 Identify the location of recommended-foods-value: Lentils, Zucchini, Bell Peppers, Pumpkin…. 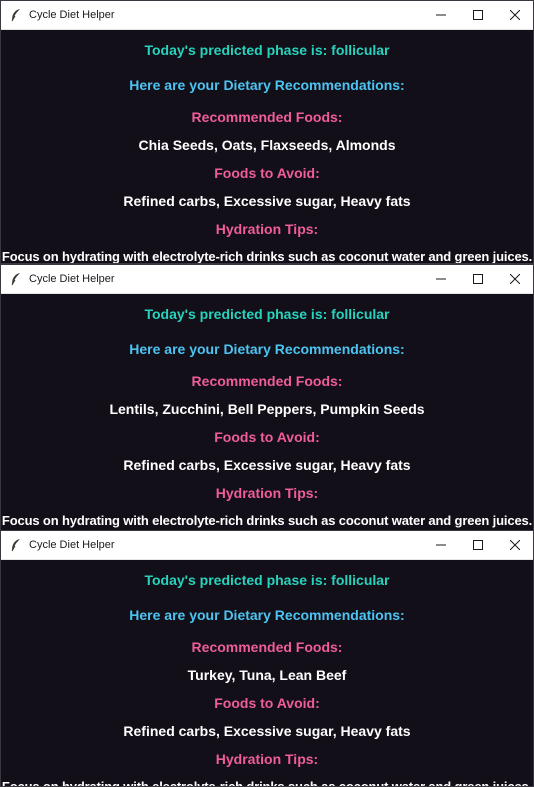
(267, 409).